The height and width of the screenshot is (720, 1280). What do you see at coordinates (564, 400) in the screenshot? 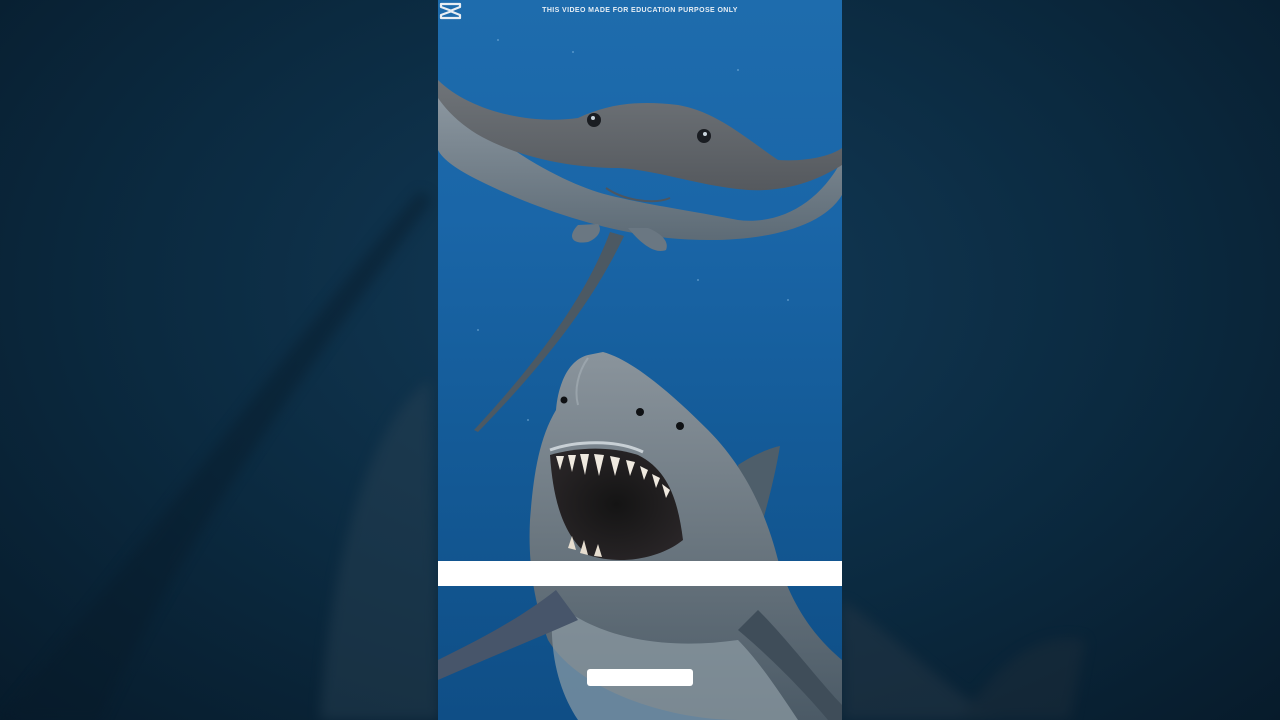
I see `shark-eye-left` at bounding box center [564, 400].